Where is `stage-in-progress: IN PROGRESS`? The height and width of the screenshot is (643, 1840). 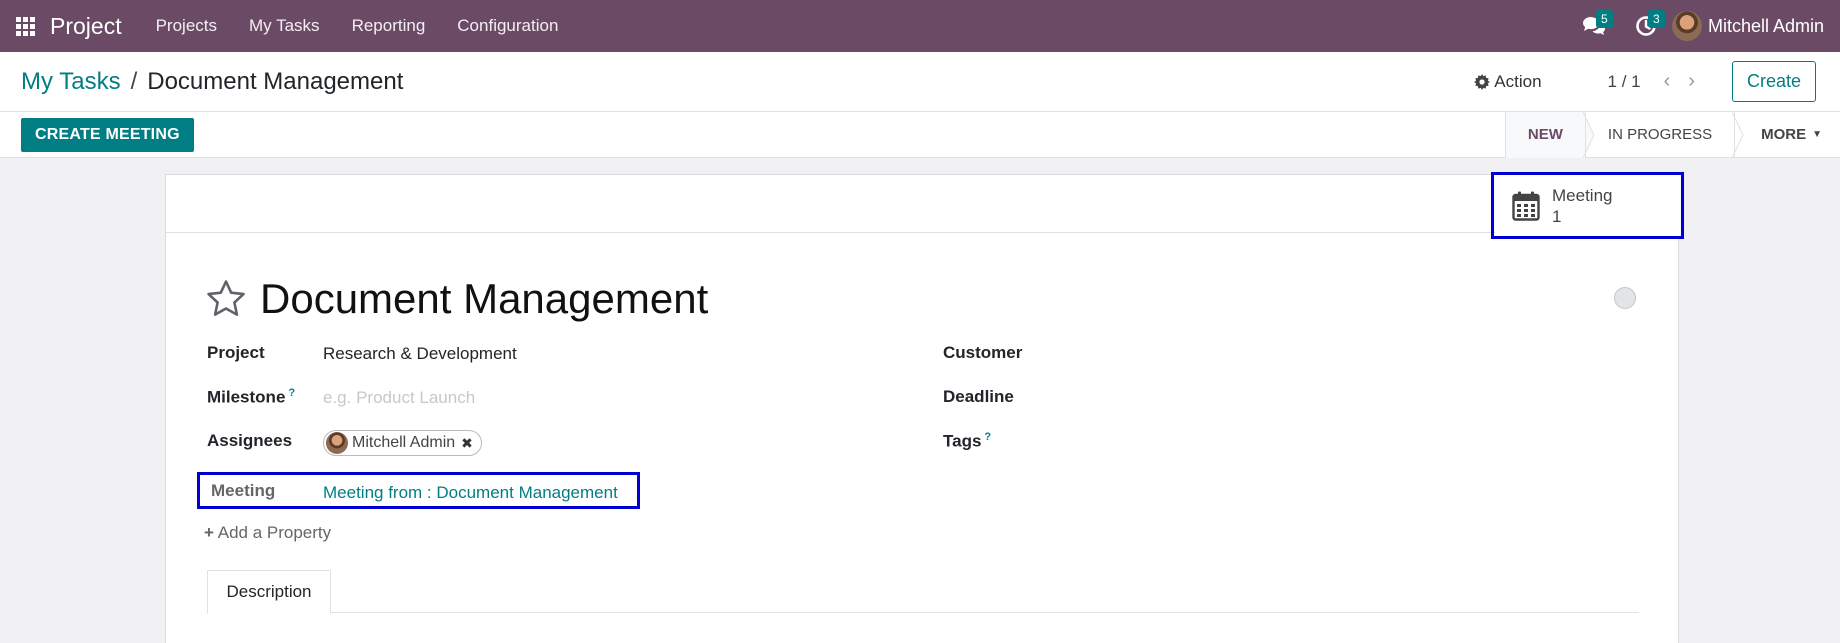
stage-in-progress: IN PROGRESS is located at coordinates (1664, 134).